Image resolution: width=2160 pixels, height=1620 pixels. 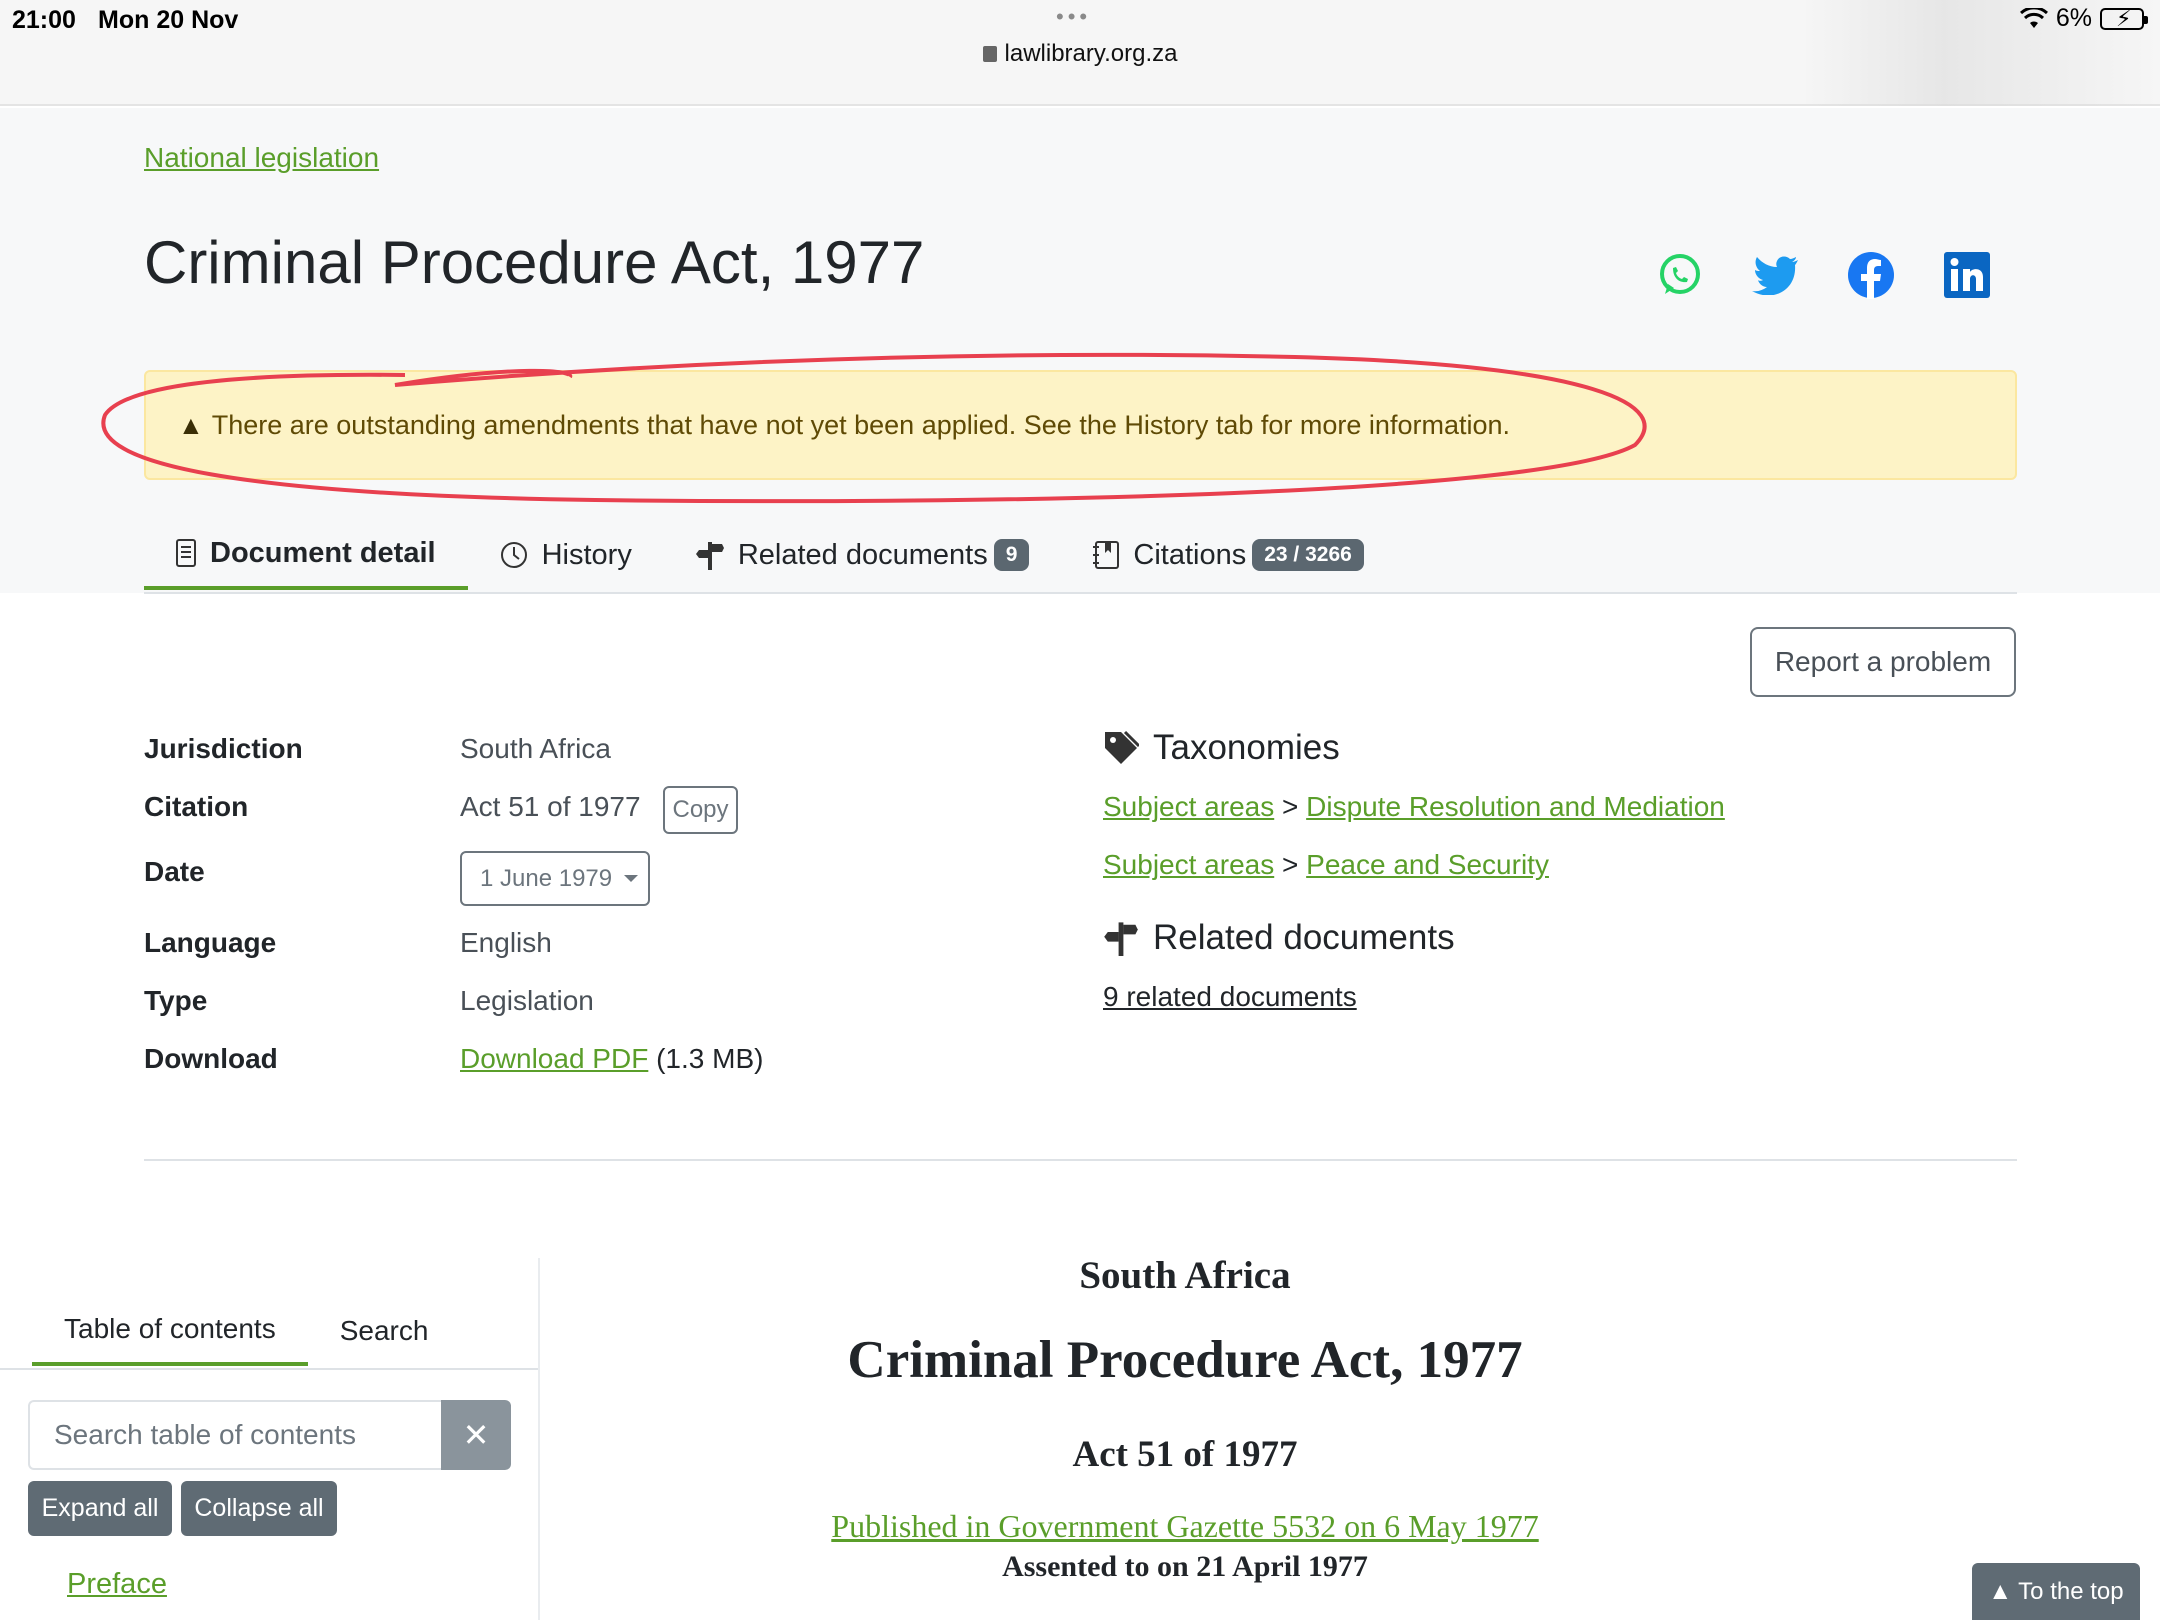 What do you see at coordinates (1011, 555) in the screenshot?
I see `related-count-badge: 9` at bounding box center [1011, 555].